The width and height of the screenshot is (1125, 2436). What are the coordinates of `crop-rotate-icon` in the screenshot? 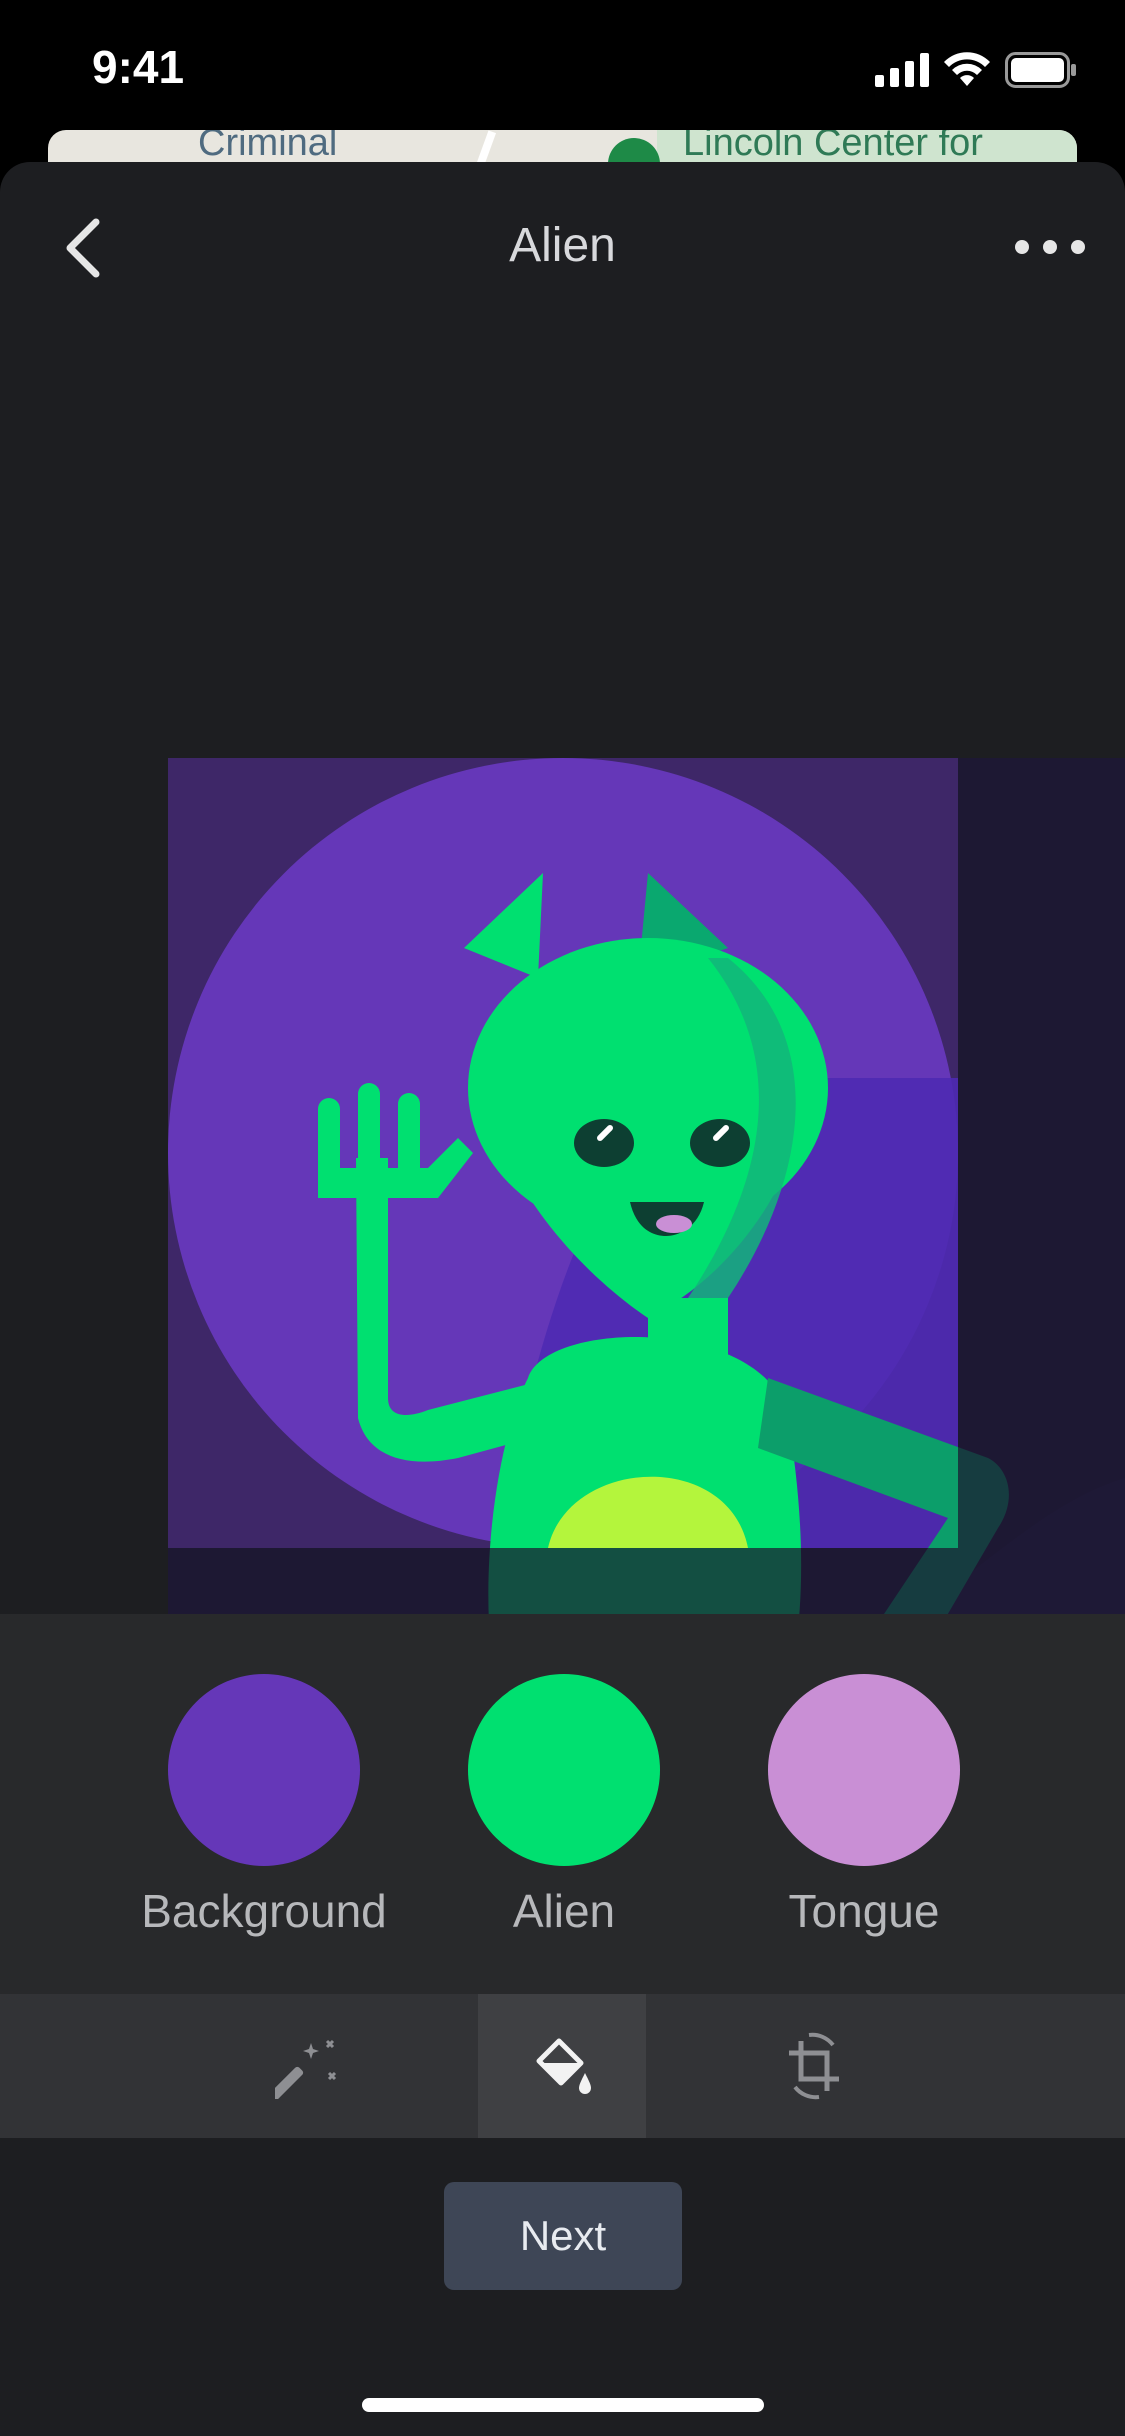 It's located at (814, 2066).